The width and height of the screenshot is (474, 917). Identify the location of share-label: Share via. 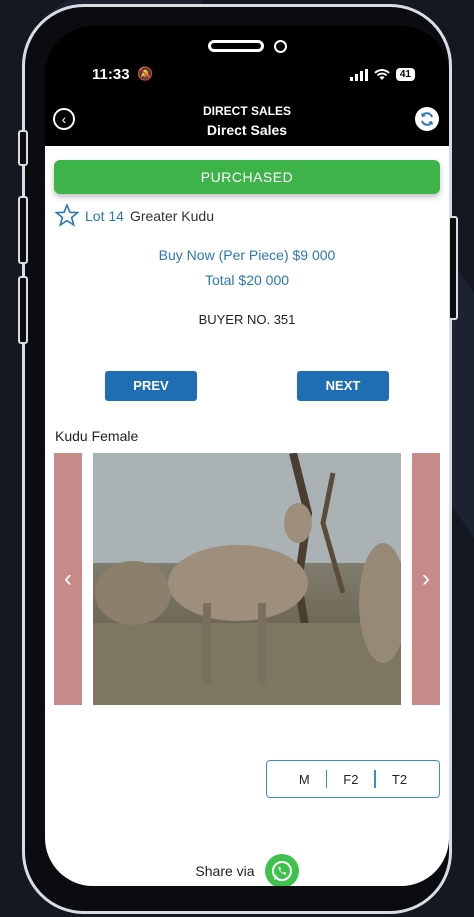
(225, 871).